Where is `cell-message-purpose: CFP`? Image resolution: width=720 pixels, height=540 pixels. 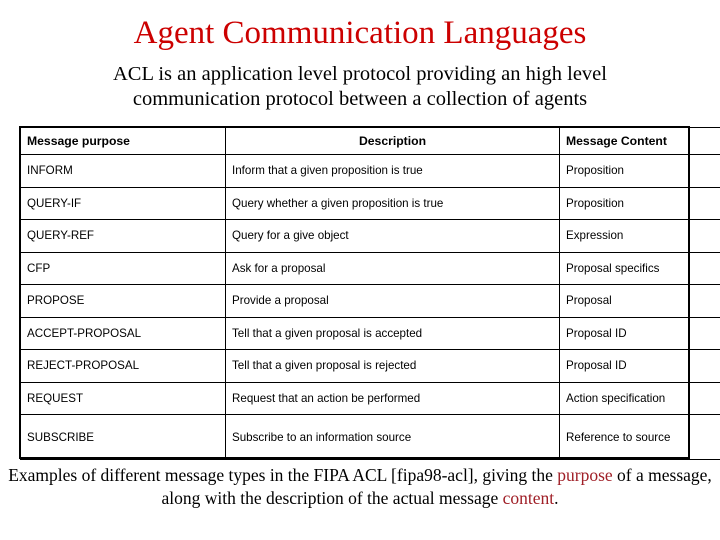 cell-message-purpose: CFP is located at coordinates (123, 268).